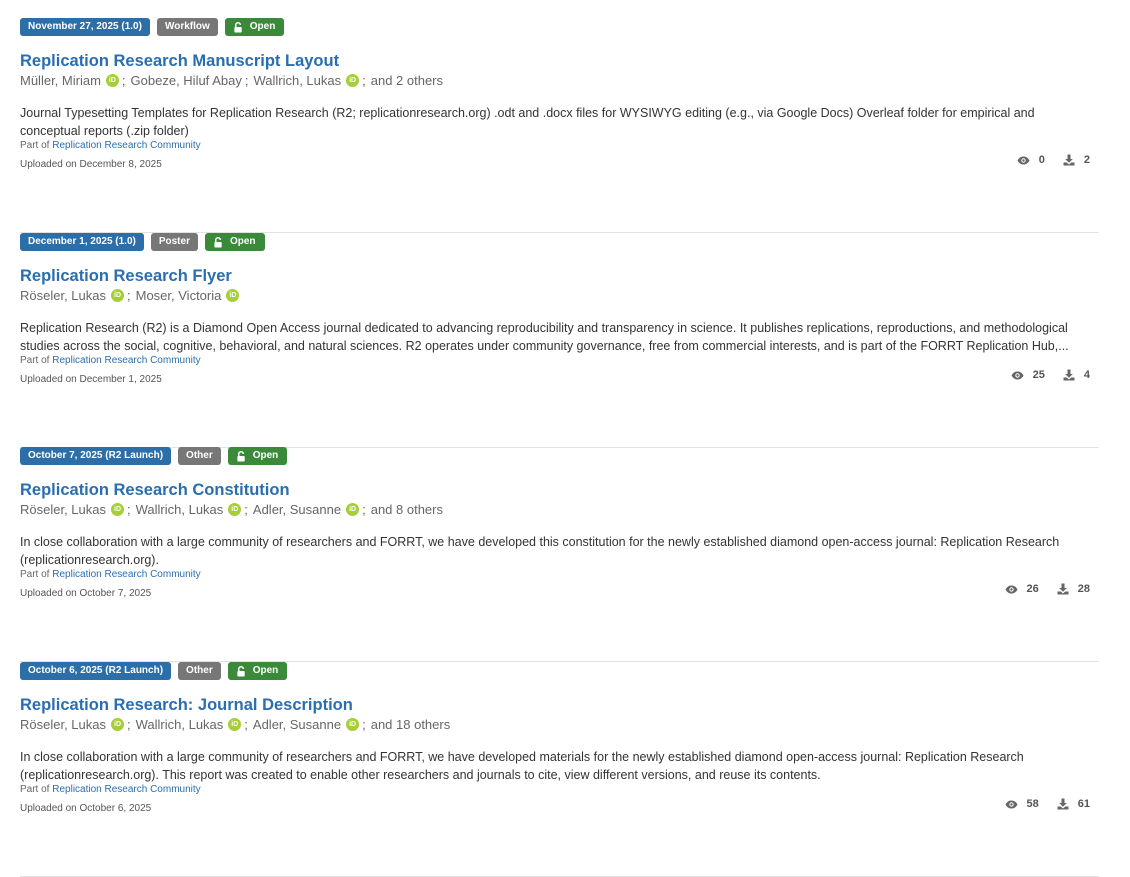 The height and width of the screenshot is (877, 1130). I want to click on record-badges: November 27, 2025 (1.0) Workflow Open, so click(152, 27).